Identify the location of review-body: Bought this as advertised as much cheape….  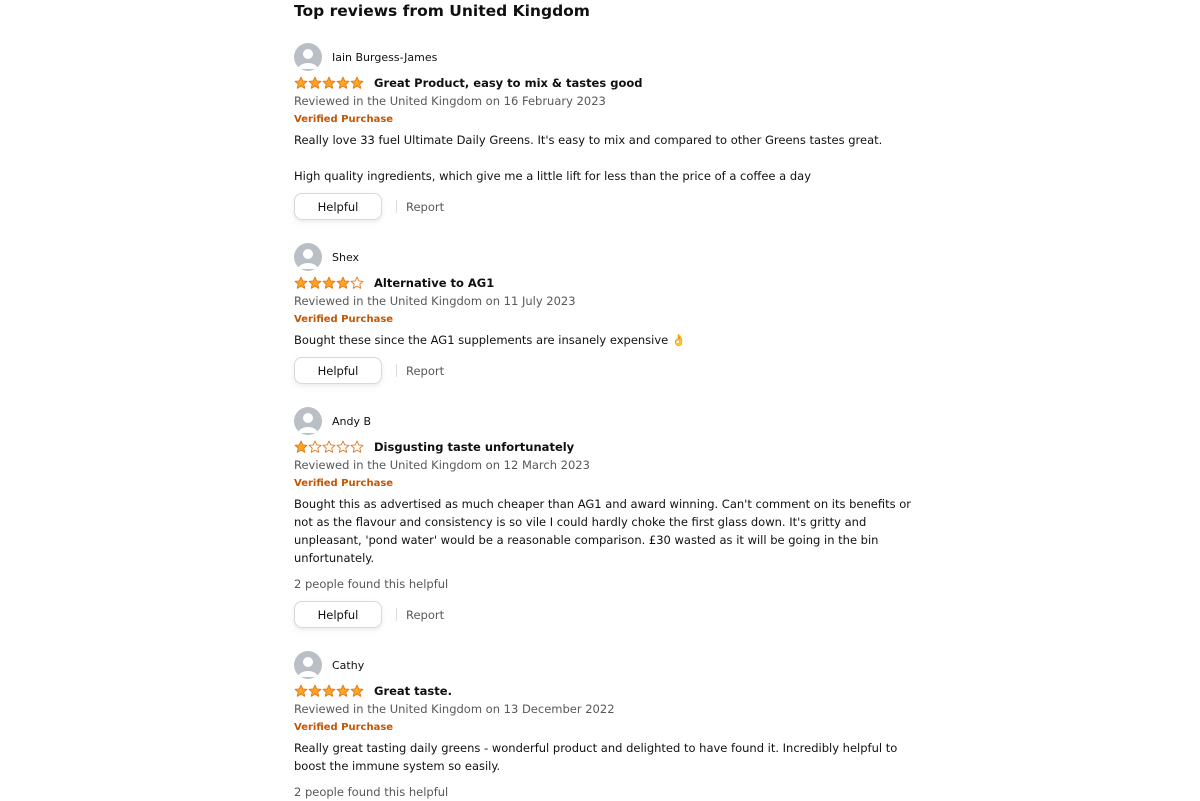
(604, 531).